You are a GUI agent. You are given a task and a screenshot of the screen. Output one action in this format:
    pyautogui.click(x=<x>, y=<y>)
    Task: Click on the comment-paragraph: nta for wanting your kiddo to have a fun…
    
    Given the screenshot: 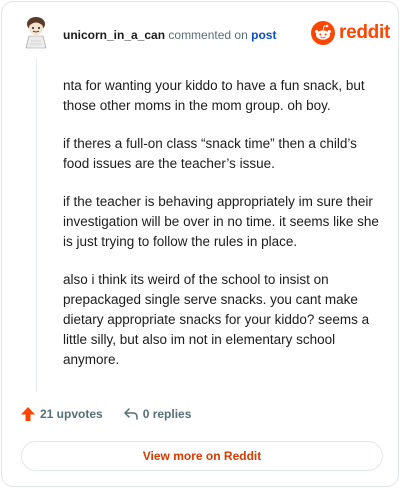 What is the action you would take?
    pyautogui.click(x=214, y=95)
    